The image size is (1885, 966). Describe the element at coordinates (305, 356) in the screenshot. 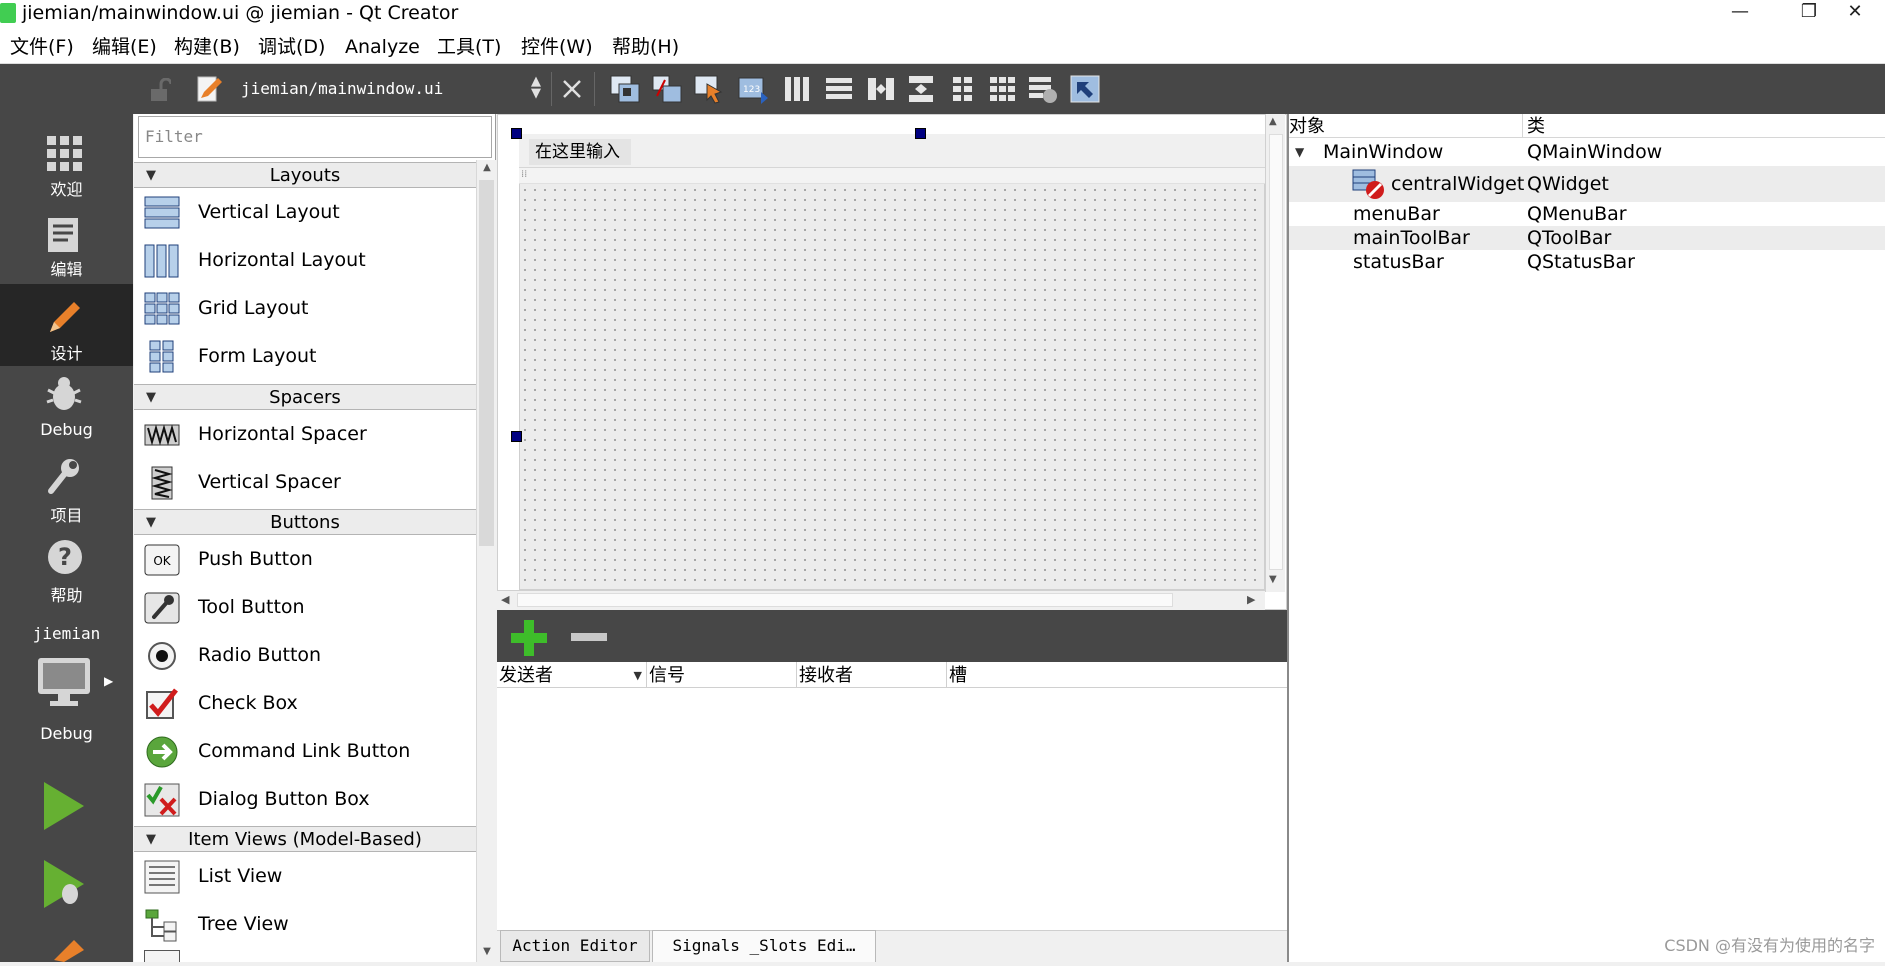

I see `widget-form-layout: Form Layout` at that location.